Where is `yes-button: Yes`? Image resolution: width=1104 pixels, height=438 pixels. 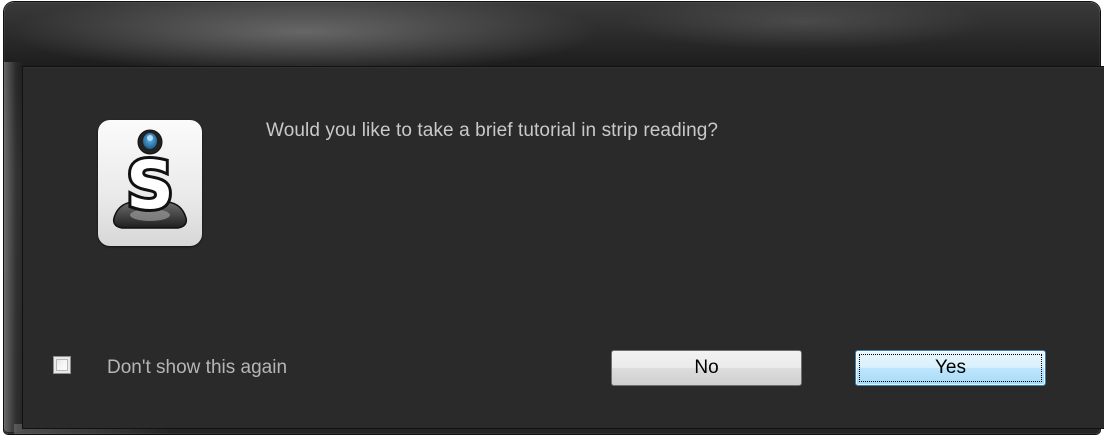 yes-button: Yes is located at coordinates (950, 368).